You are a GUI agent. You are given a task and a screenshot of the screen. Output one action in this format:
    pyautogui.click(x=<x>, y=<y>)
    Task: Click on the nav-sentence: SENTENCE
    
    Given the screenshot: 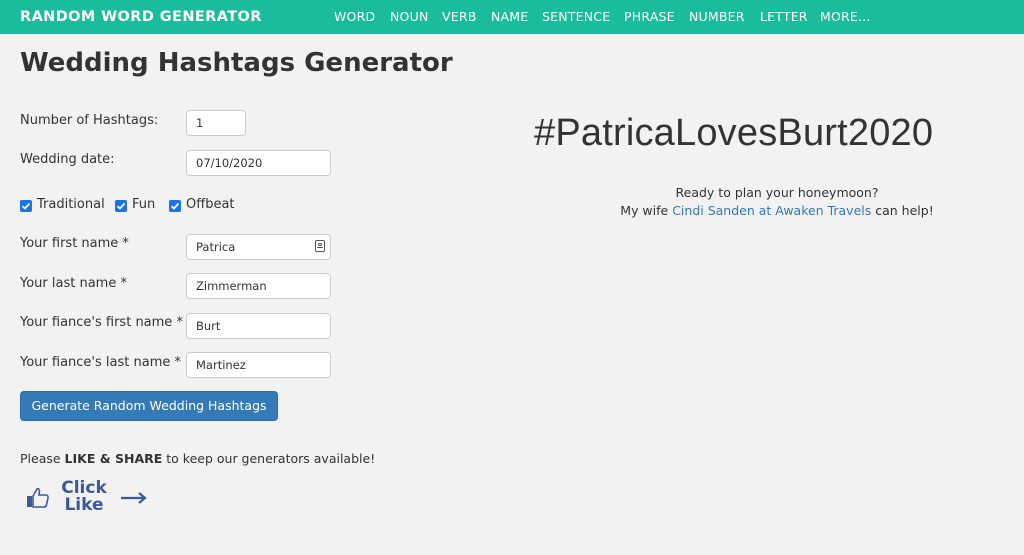 What is the action you would take?
    pyautogui.click(x=576, y=16)
    